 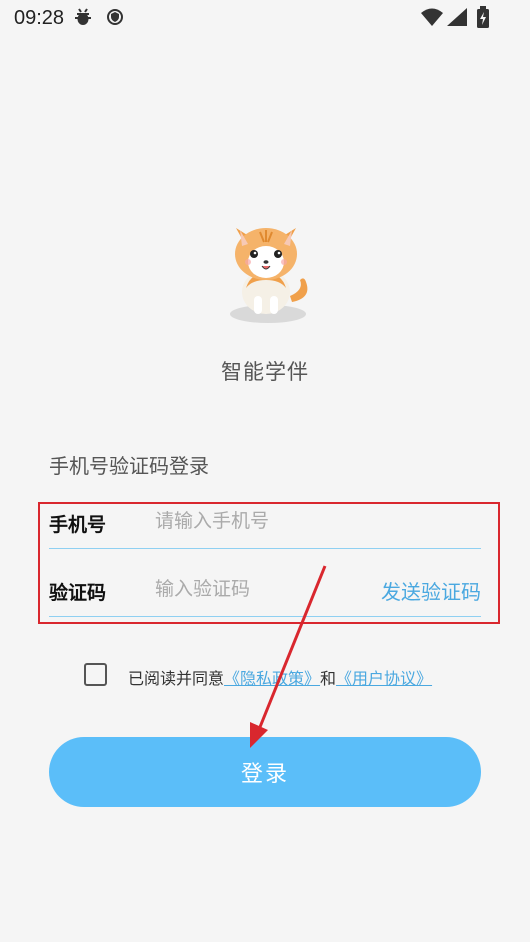 I want to click on cat-mascot, so click(x=269, y=275).